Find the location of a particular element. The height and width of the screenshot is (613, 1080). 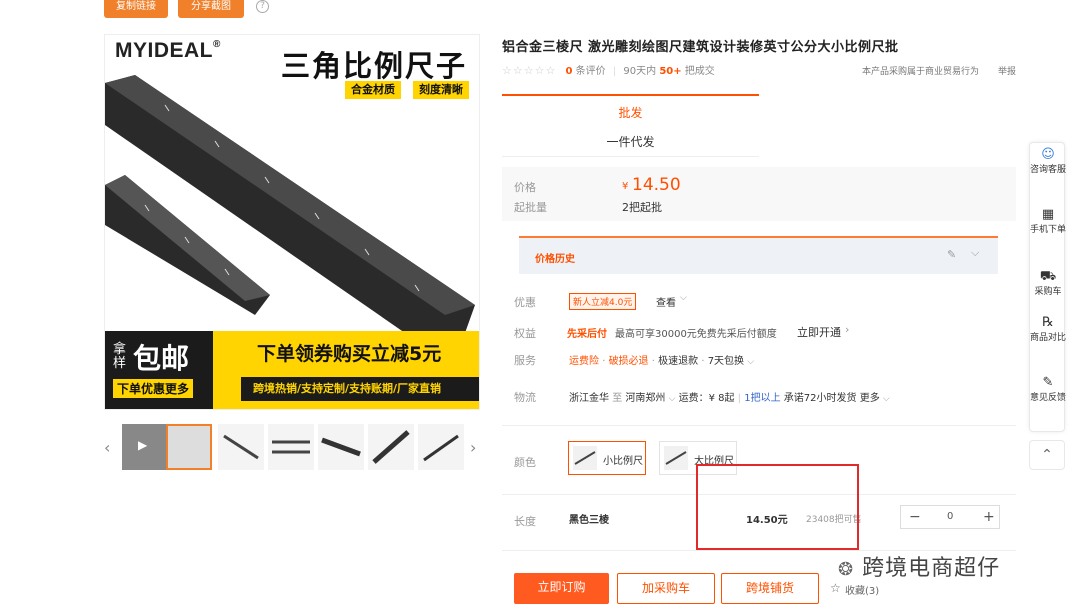

play-icon: ▶ is located at coordinates (143, 445).